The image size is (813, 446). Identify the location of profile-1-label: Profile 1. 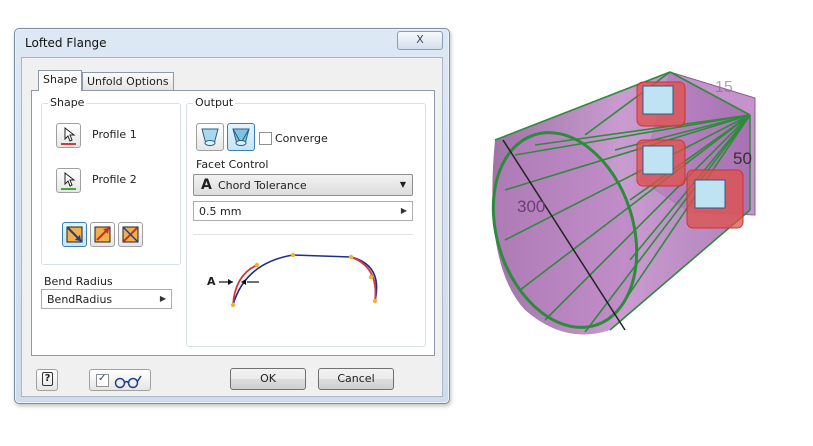
(114, 134).